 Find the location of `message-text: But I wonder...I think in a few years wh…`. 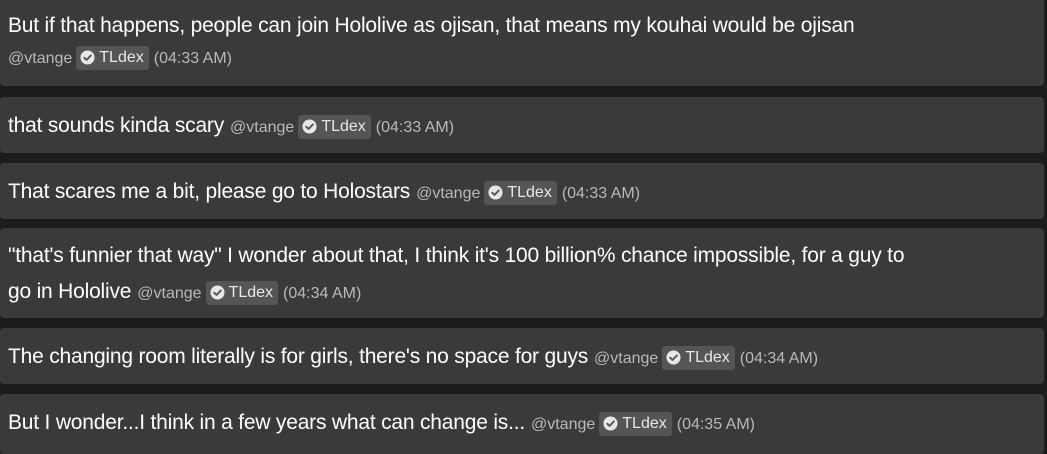

message-text: But I wonder...I think in a few years wh… is located at coordinates (266, 422).